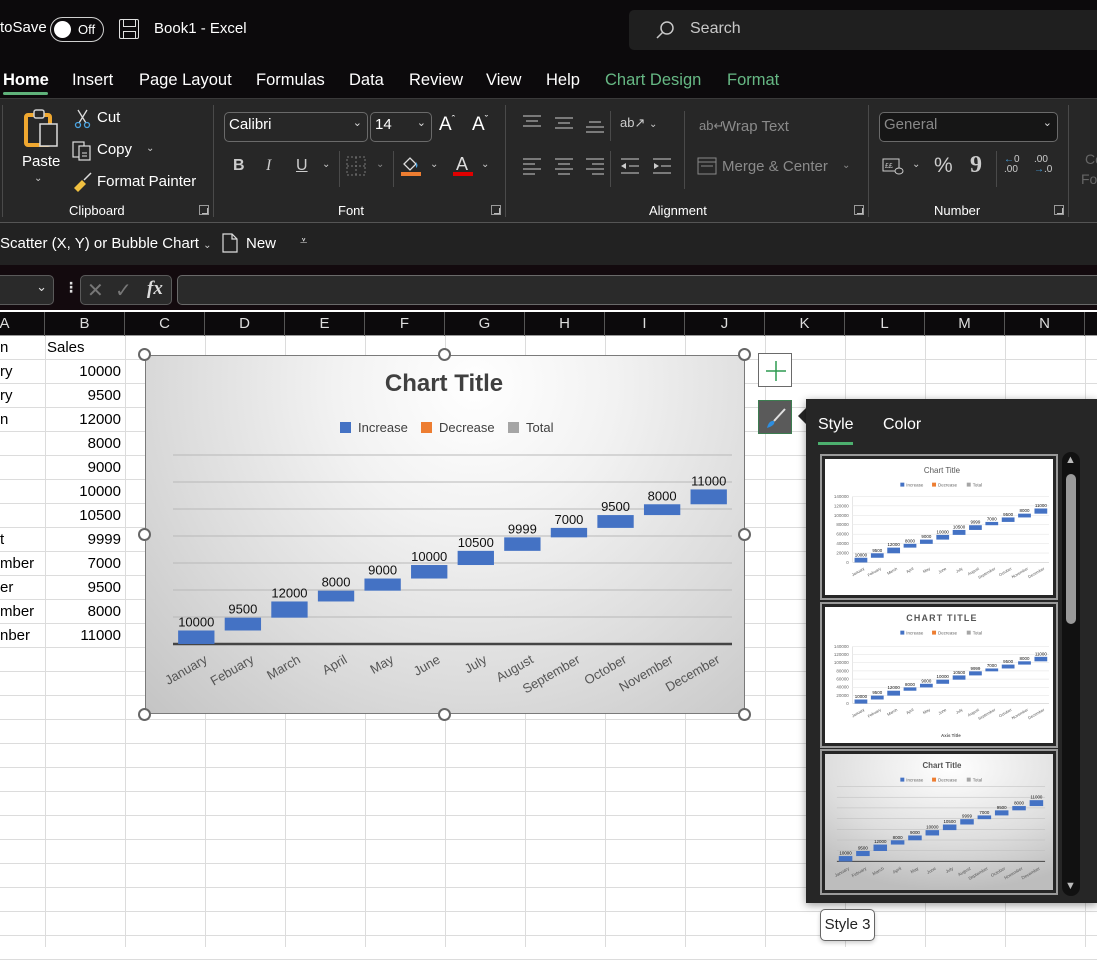 The height and width of the screenshot is (960, 1097). I want to click on orientation-icon: ab↗ ⌄, so click(638, 123).